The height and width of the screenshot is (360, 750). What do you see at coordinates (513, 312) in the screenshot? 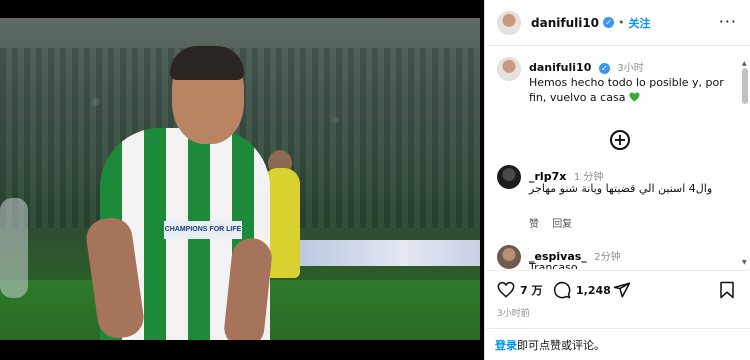
I see `post-timestamp: 3小时前` at bounding box center [513, 312].